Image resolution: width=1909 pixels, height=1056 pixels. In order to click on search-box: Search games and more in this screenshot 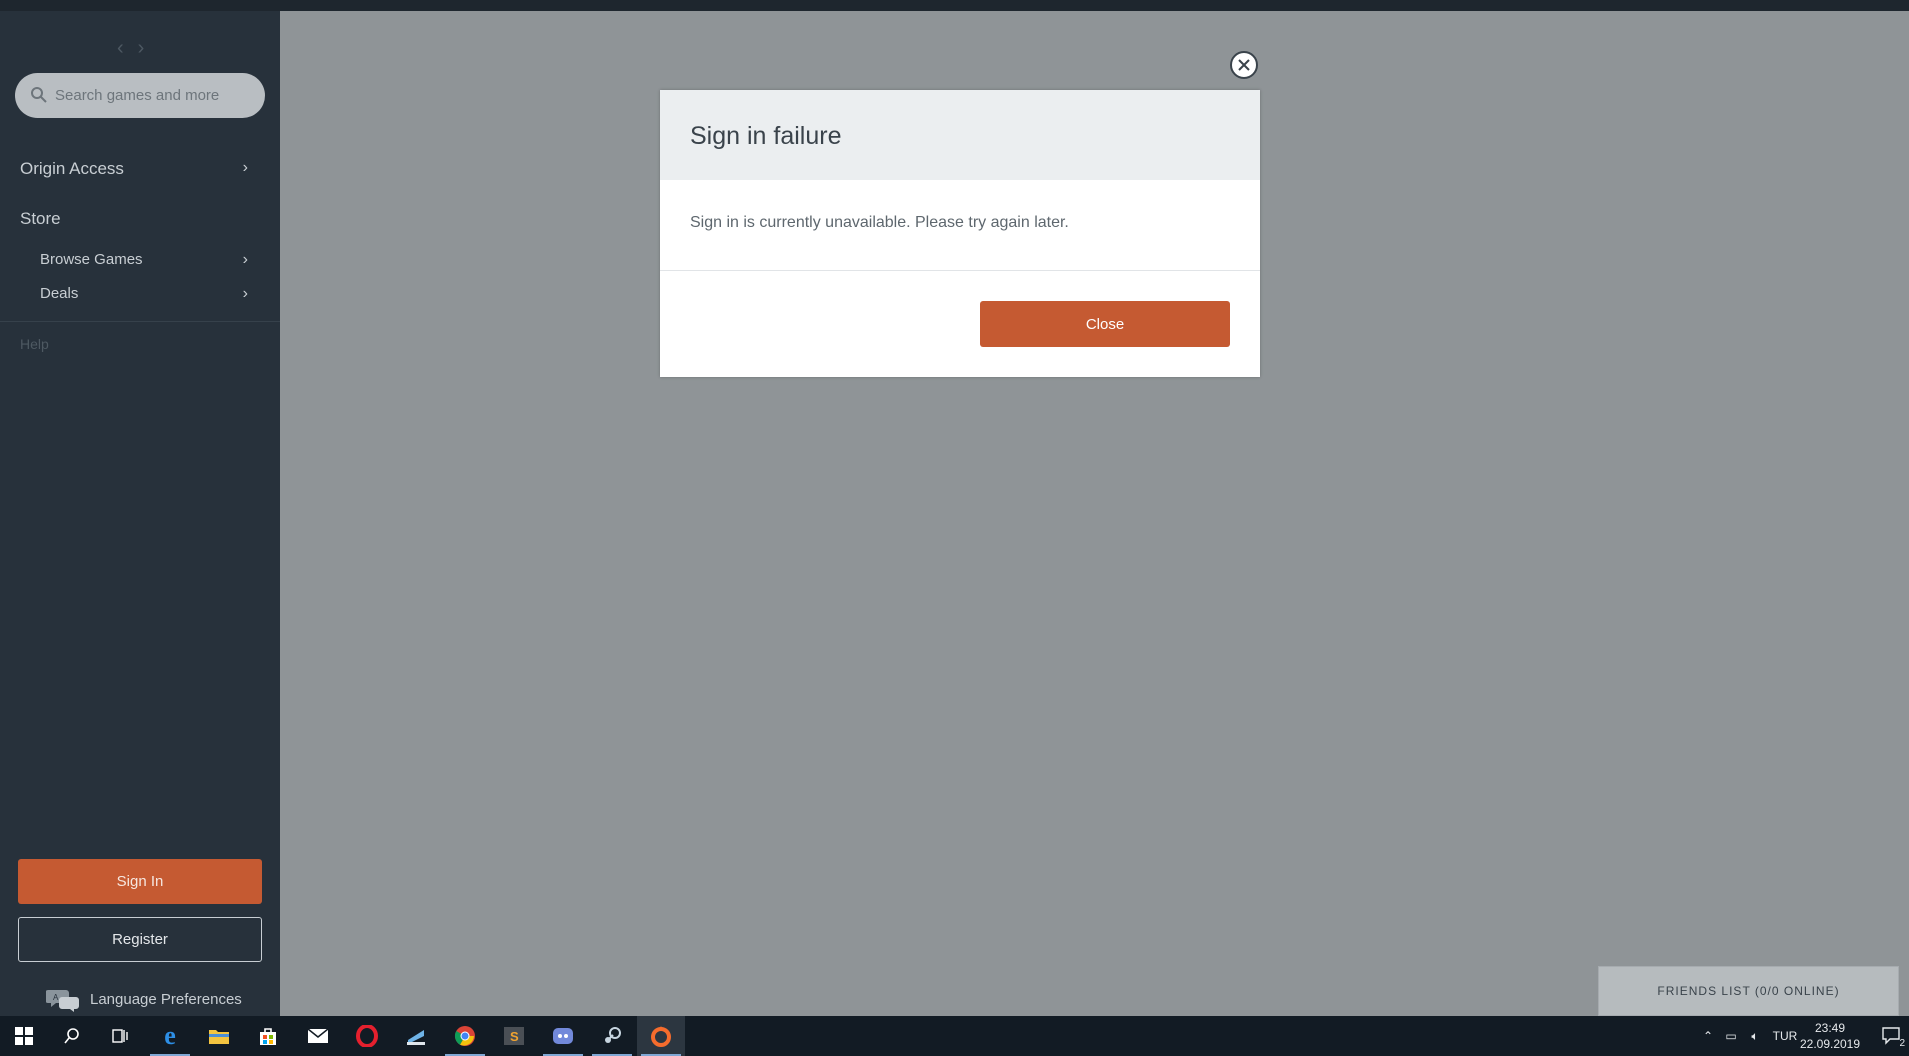, I will do `click(140, 95)`.